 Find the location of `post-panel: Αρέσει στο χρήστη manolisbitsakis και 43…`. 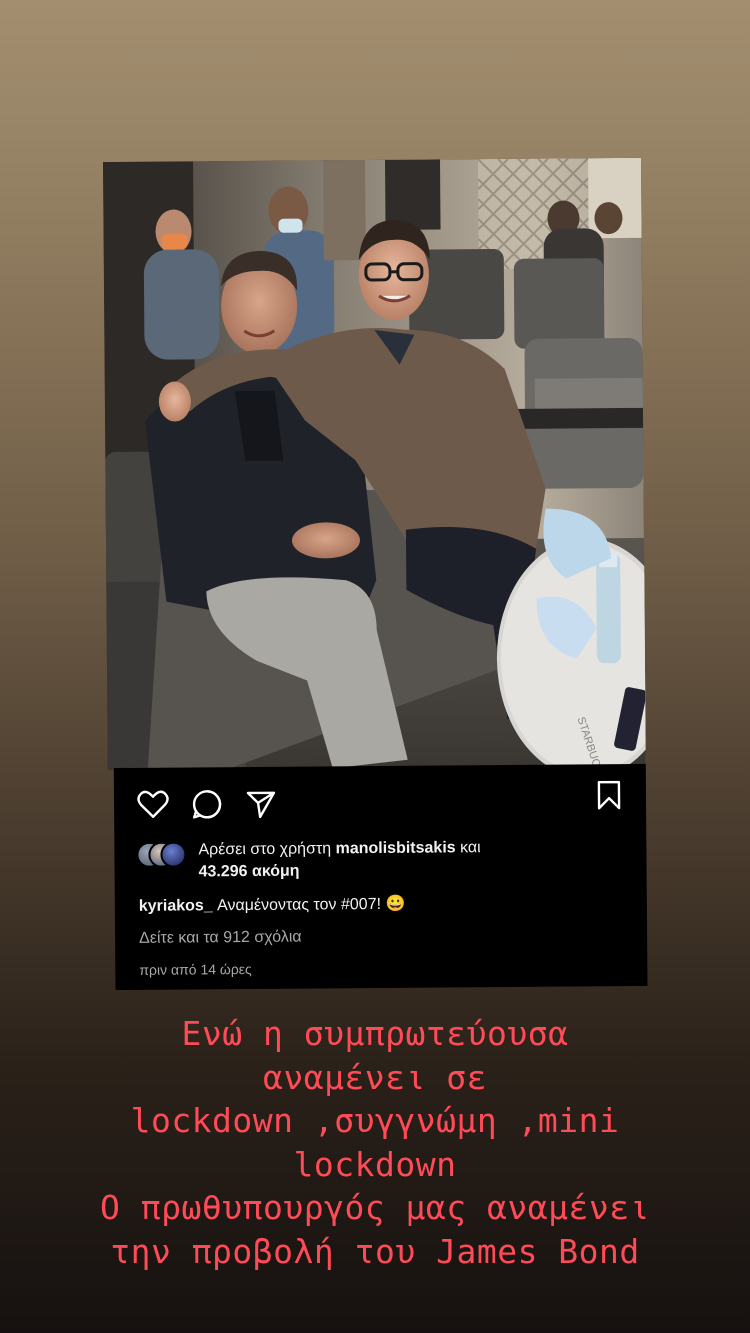

post-panel: Αρέσει στο χρήστη manolisbitsakis και 43… is located at coordinates (380, 877).